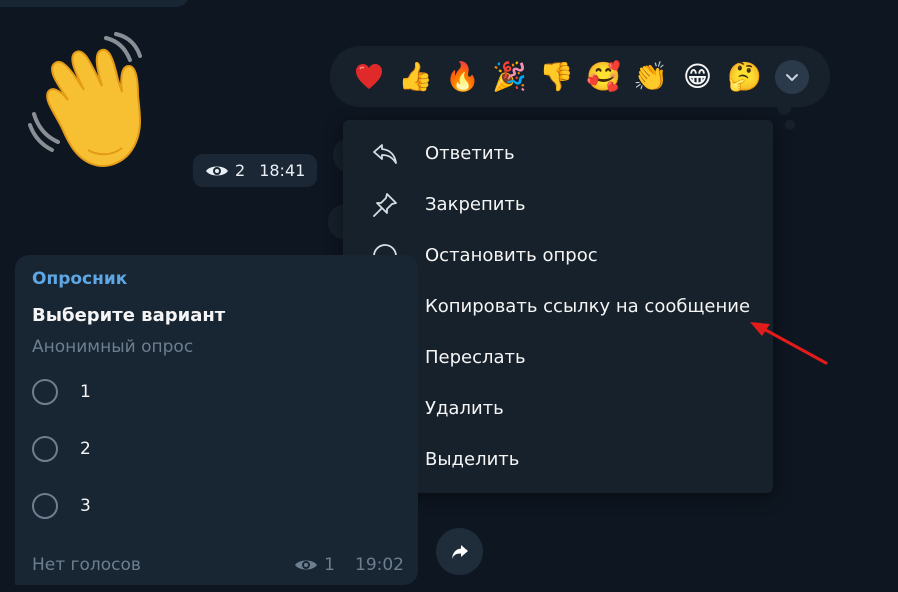 Image resolution: width=898 pixels, height=592 pixels. Describe the element at coordinates (282, 170) in the screenshot. I see `sticker-time: 18:41` at that location.